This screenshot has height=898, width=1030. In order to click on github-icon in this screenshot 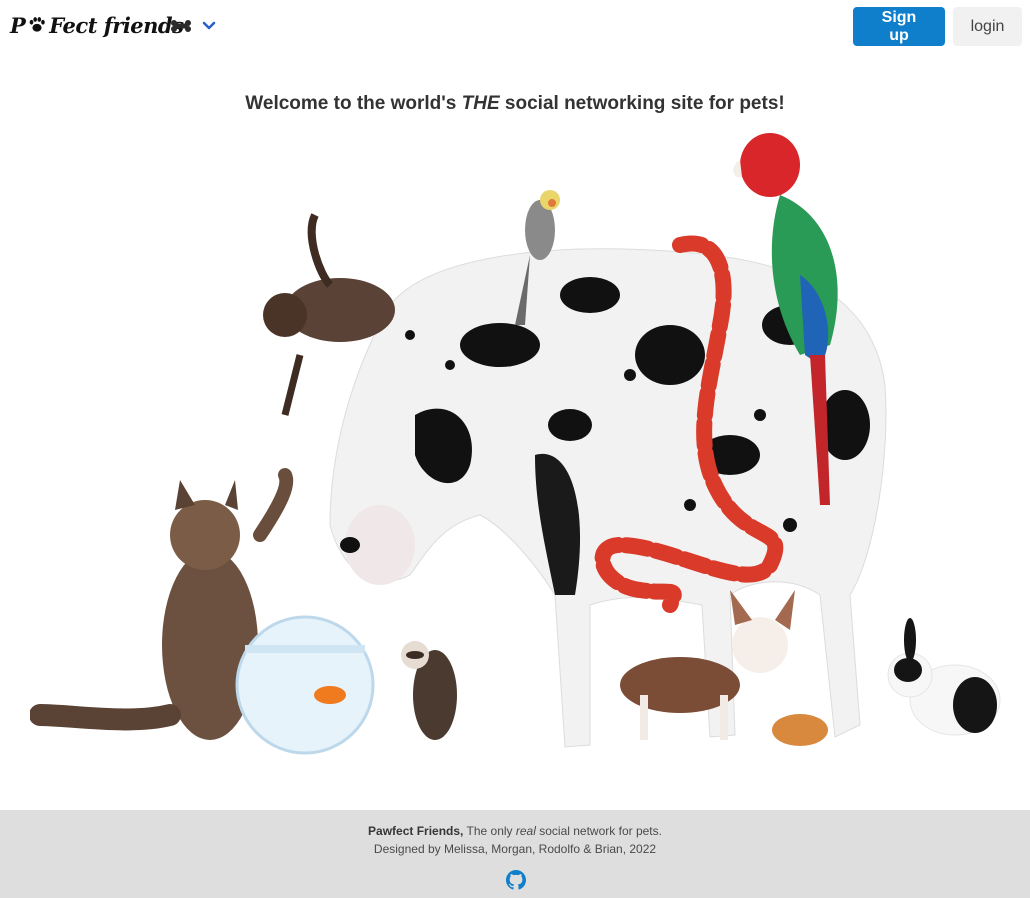, I will do `click(516, 880)`.